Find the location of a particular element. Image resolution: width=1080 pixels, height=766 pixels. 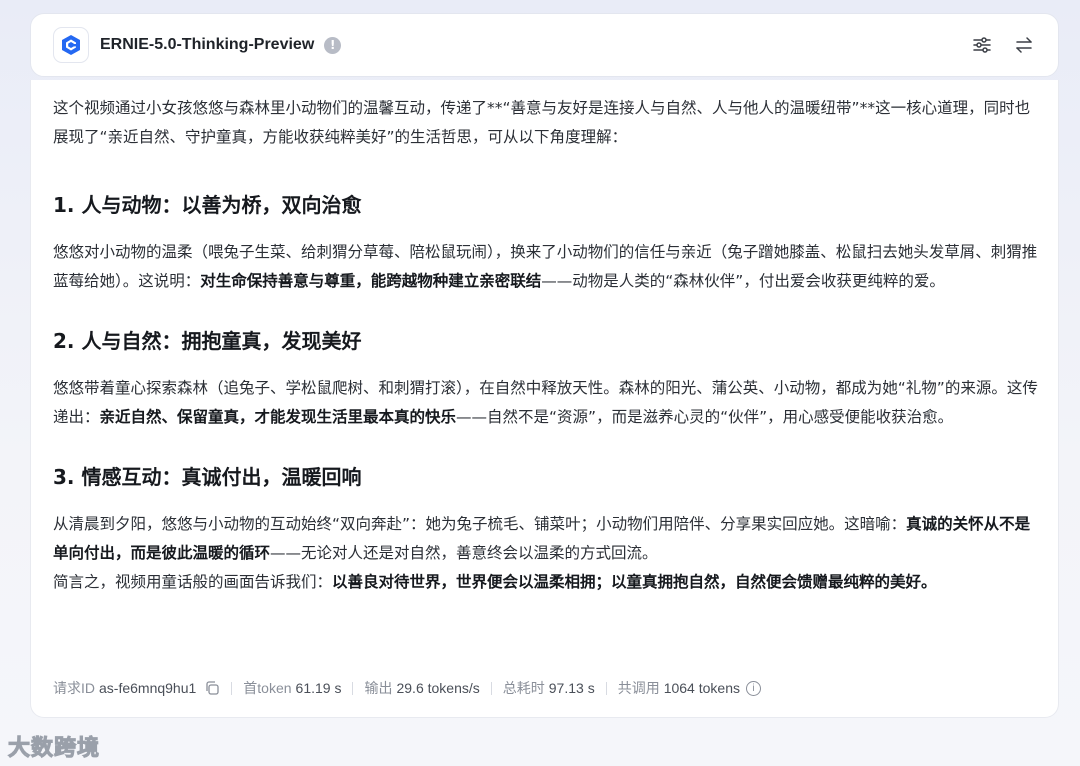

total-time-label: 总耗时 is located at coordinates (523, 688).